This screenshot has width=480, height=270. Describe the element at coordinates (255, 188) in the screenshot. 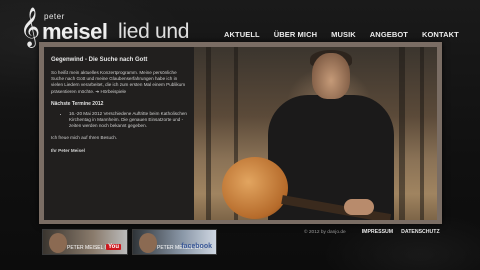

I see `guitar-body` at that location.